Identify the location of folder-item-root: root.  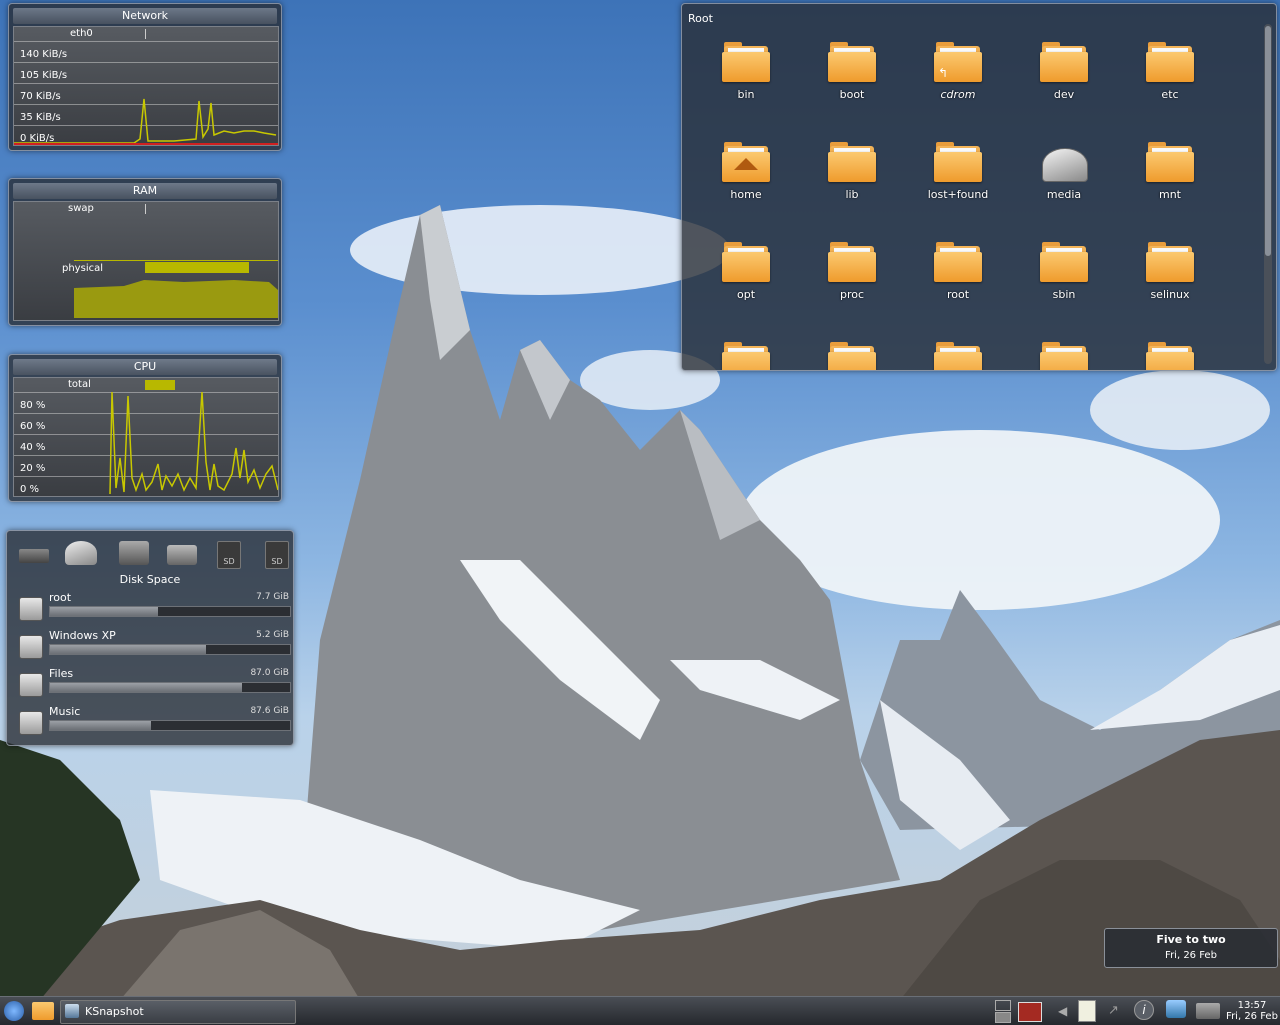
(958, 271).